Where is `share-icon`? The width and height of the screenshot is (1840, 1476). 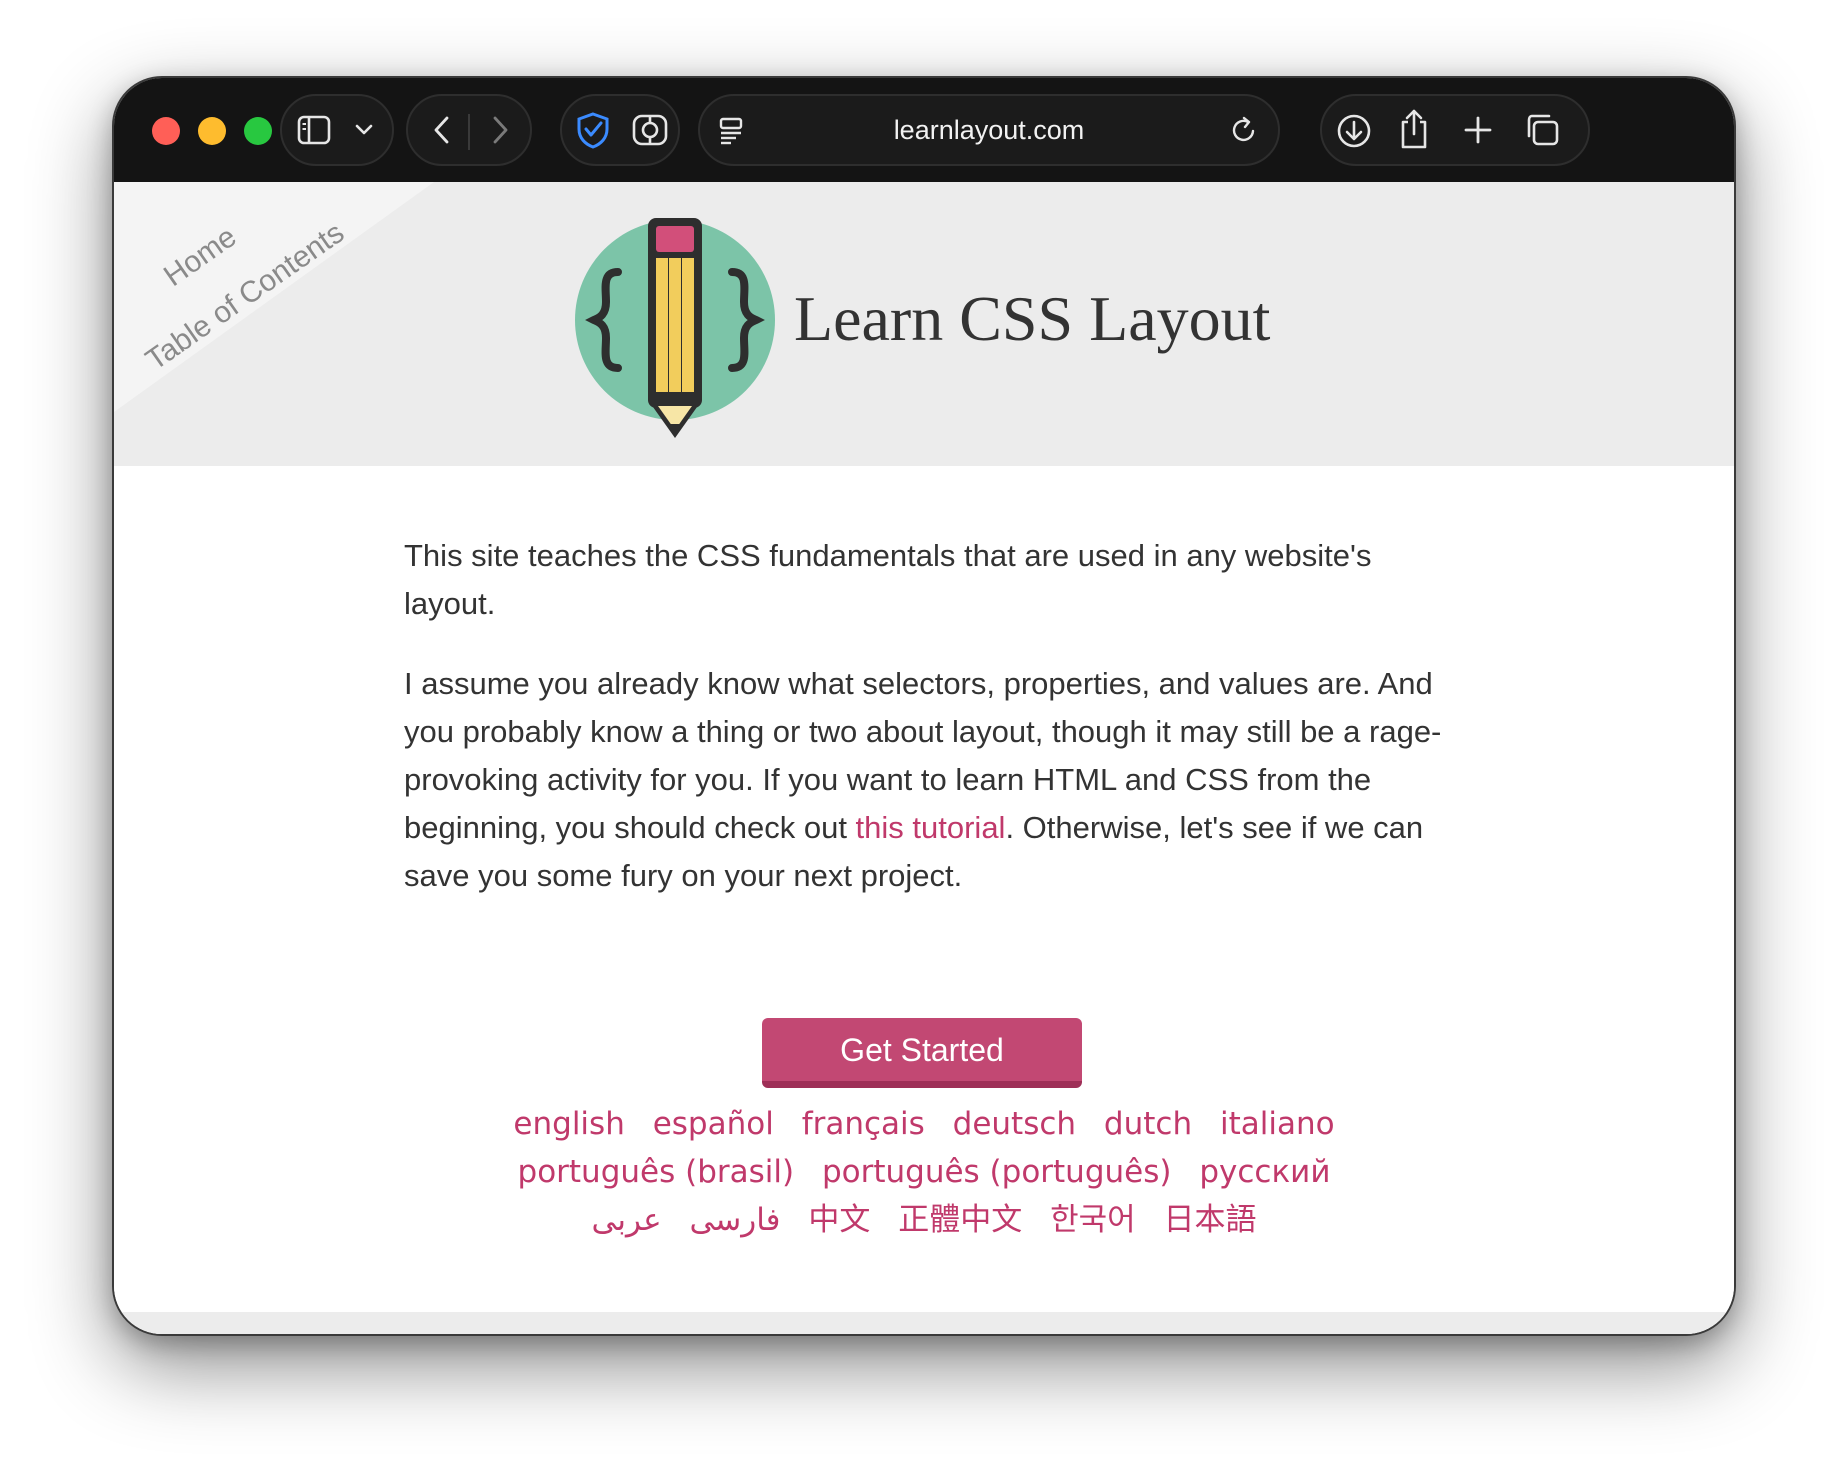 share-icon is located at coordinates (1414, 129).